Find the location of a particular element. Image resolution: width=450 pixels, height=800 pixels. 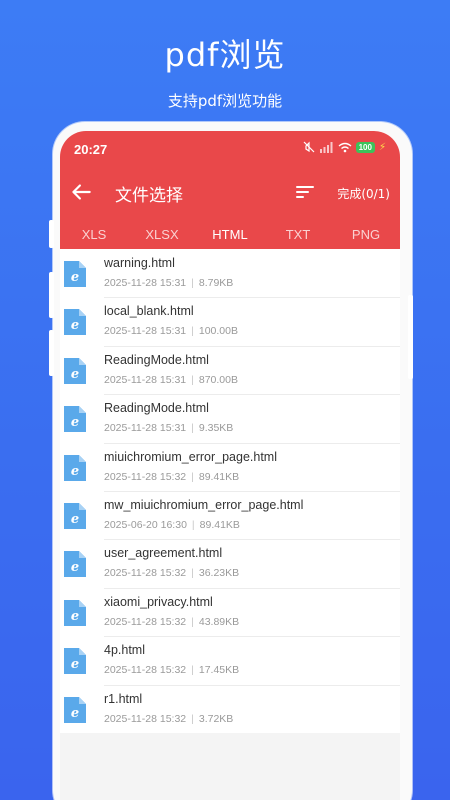

file-meta: 2025-06-20 16:30 | 89.41KB is located at coordinates (172, 524).